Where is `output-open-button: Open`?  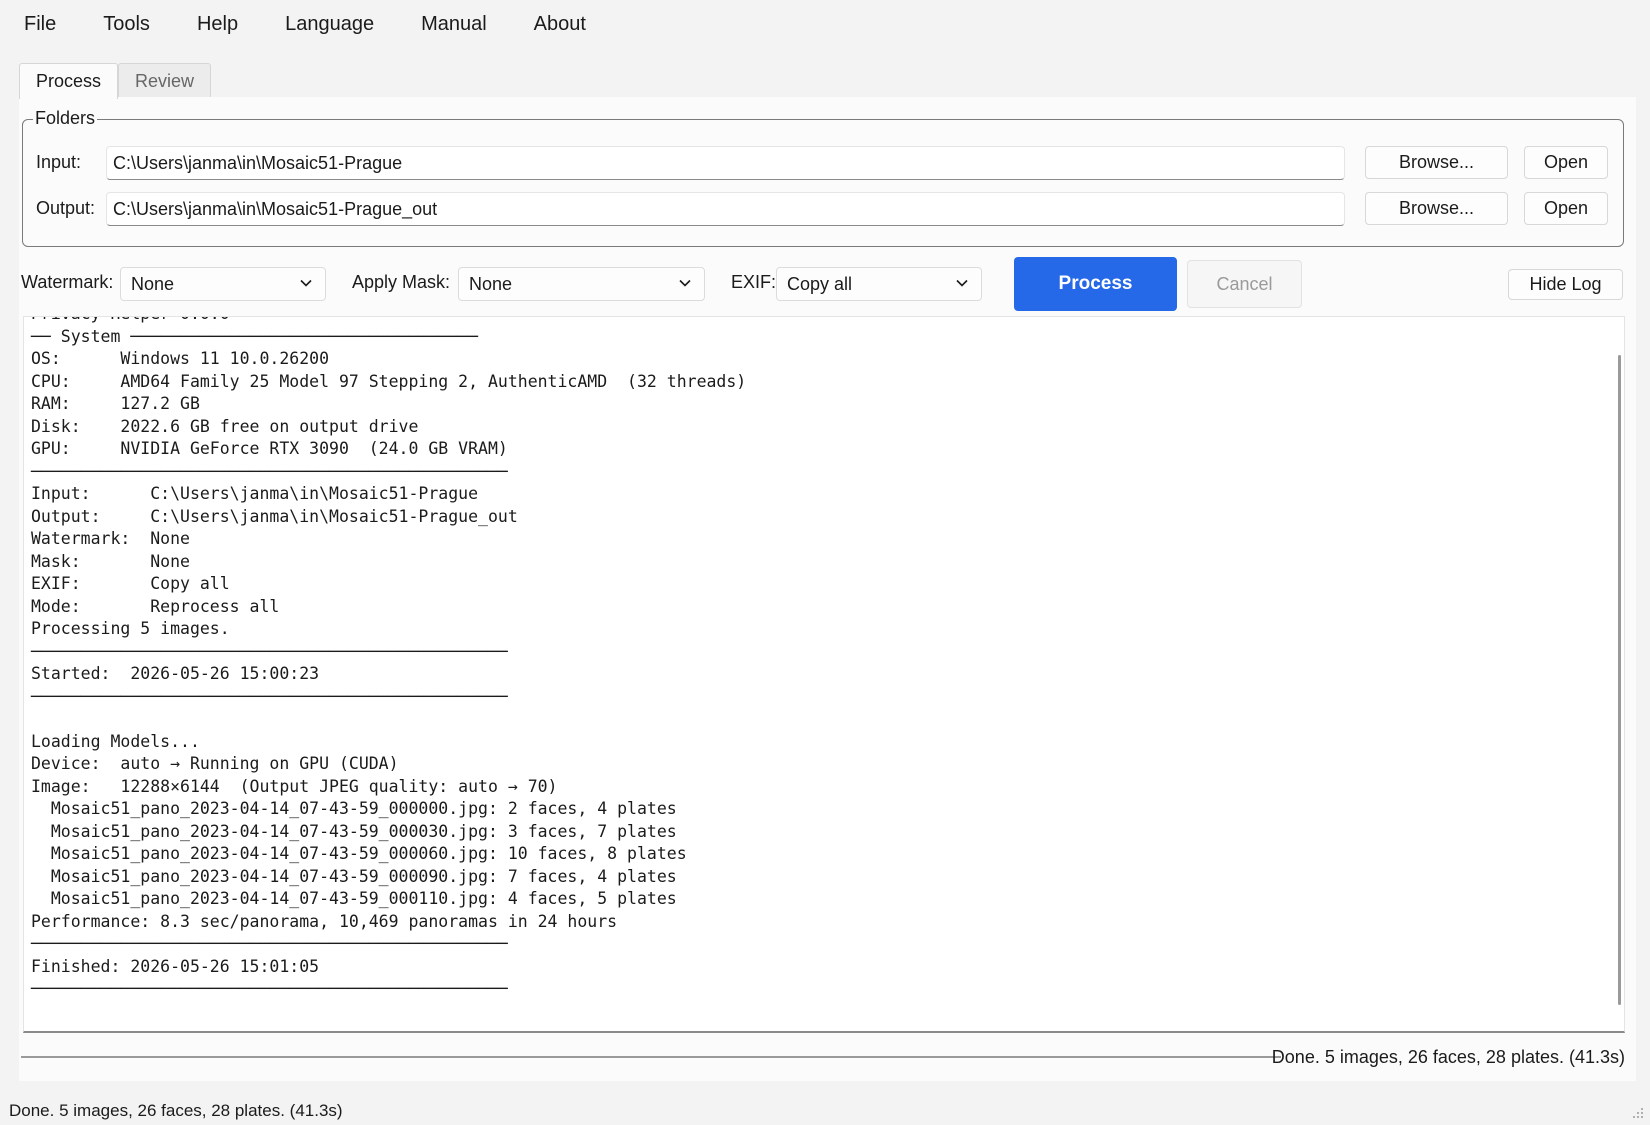 output-open-button: Open is located at coordinates (1566, 208).